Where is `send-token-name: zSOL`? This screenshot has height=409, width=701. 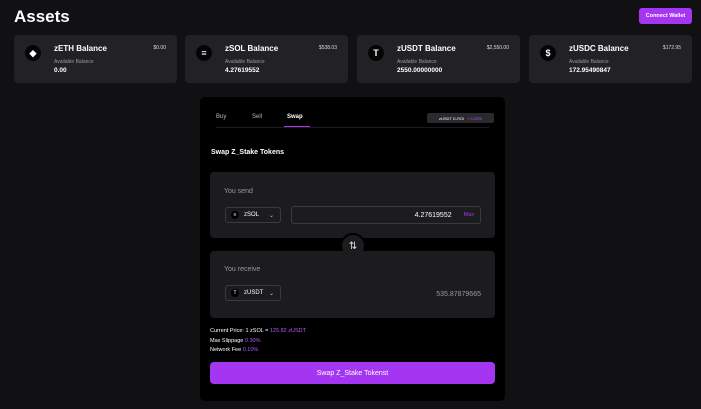
send-token-name: zSOL is located at coordinates (252, 215).